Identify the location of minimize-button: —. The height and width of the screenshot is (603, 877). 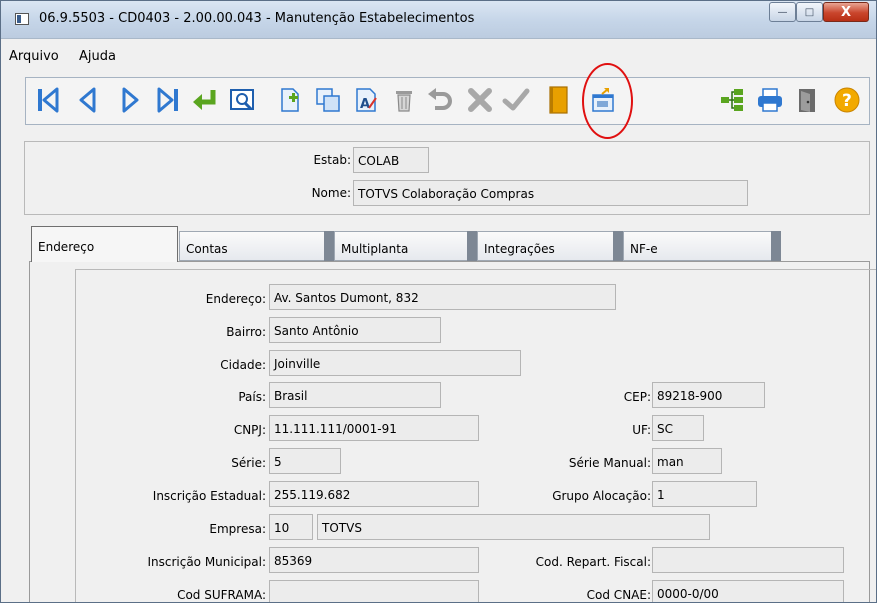
(782, 12).